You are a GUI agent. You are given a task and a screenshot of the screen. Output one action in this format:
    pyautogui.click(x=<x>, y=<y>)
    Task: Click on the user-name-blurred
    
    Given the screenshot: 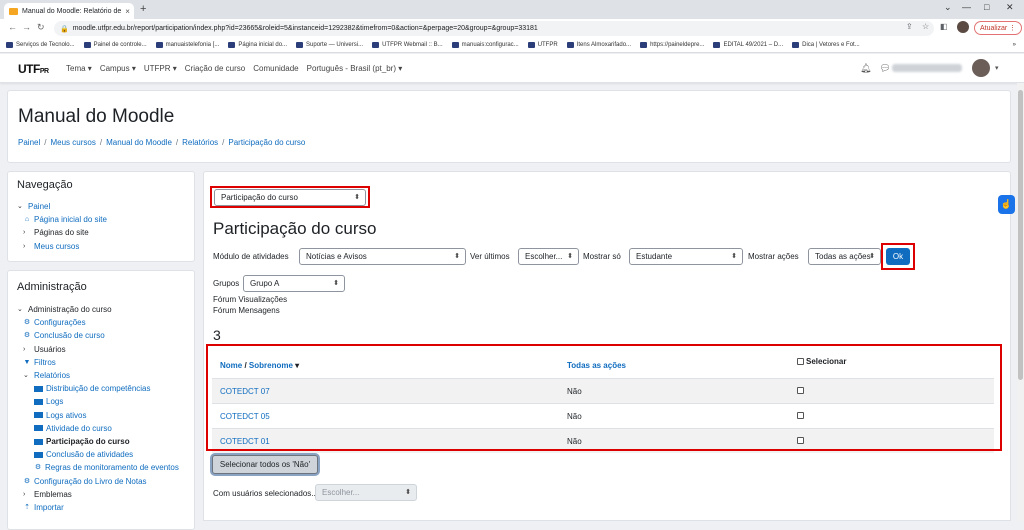 What is the action you would take?
    pyautogui.click(x=927, y=68)
    